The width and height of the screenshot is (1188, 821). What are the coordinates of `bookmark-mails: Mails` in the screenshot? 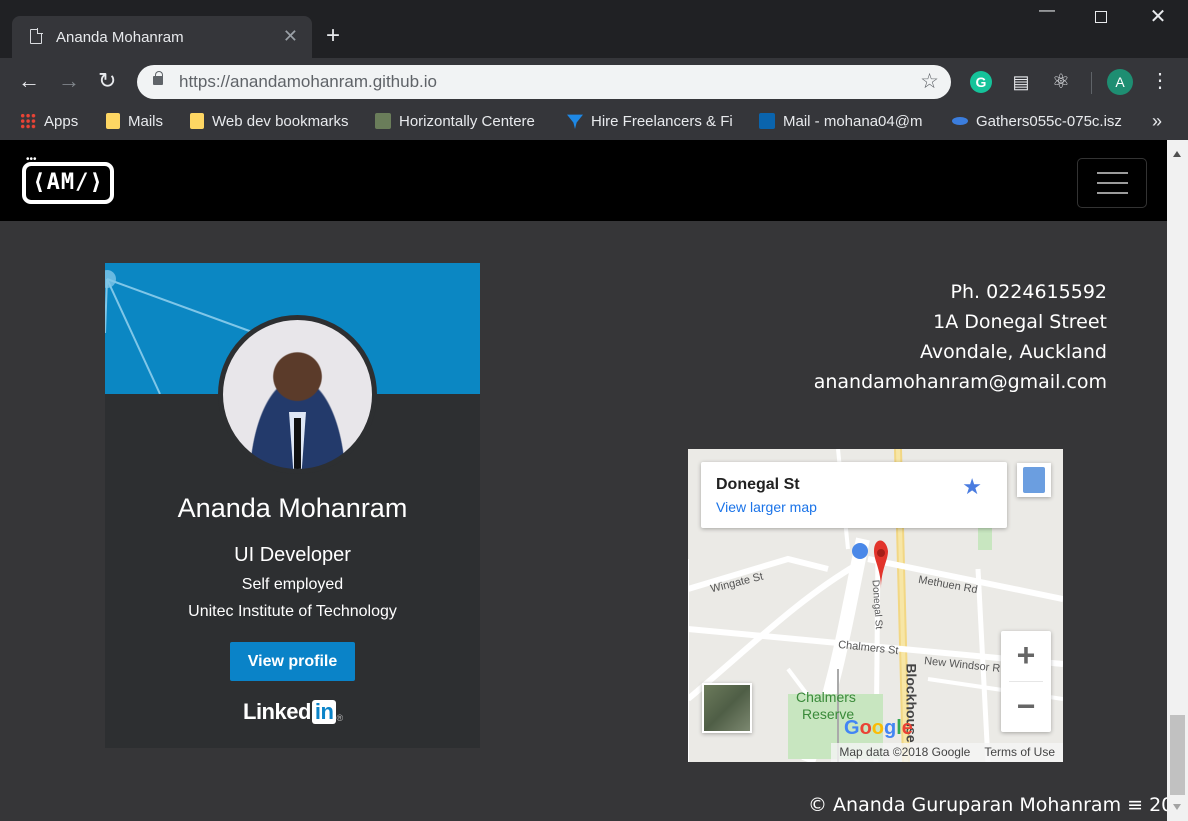 It's located at (134, 121).